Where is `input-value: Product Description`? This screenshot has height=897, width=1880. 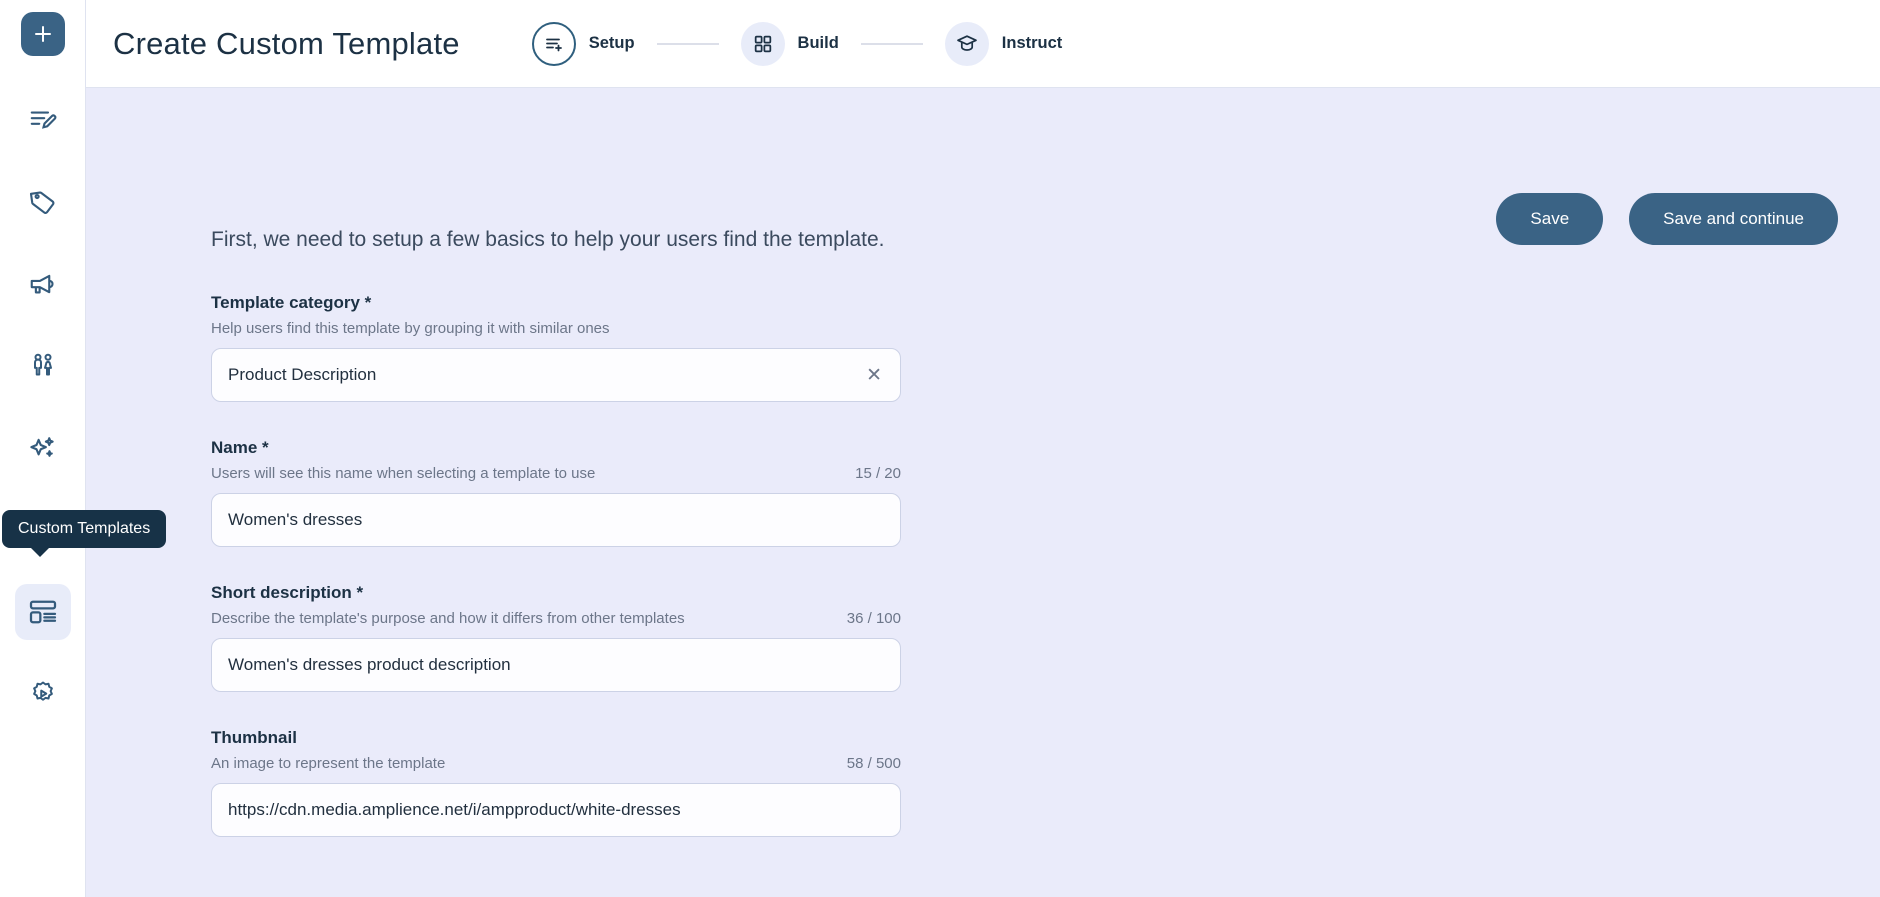 input-value: Product Description is located at coordinates (302, 374).